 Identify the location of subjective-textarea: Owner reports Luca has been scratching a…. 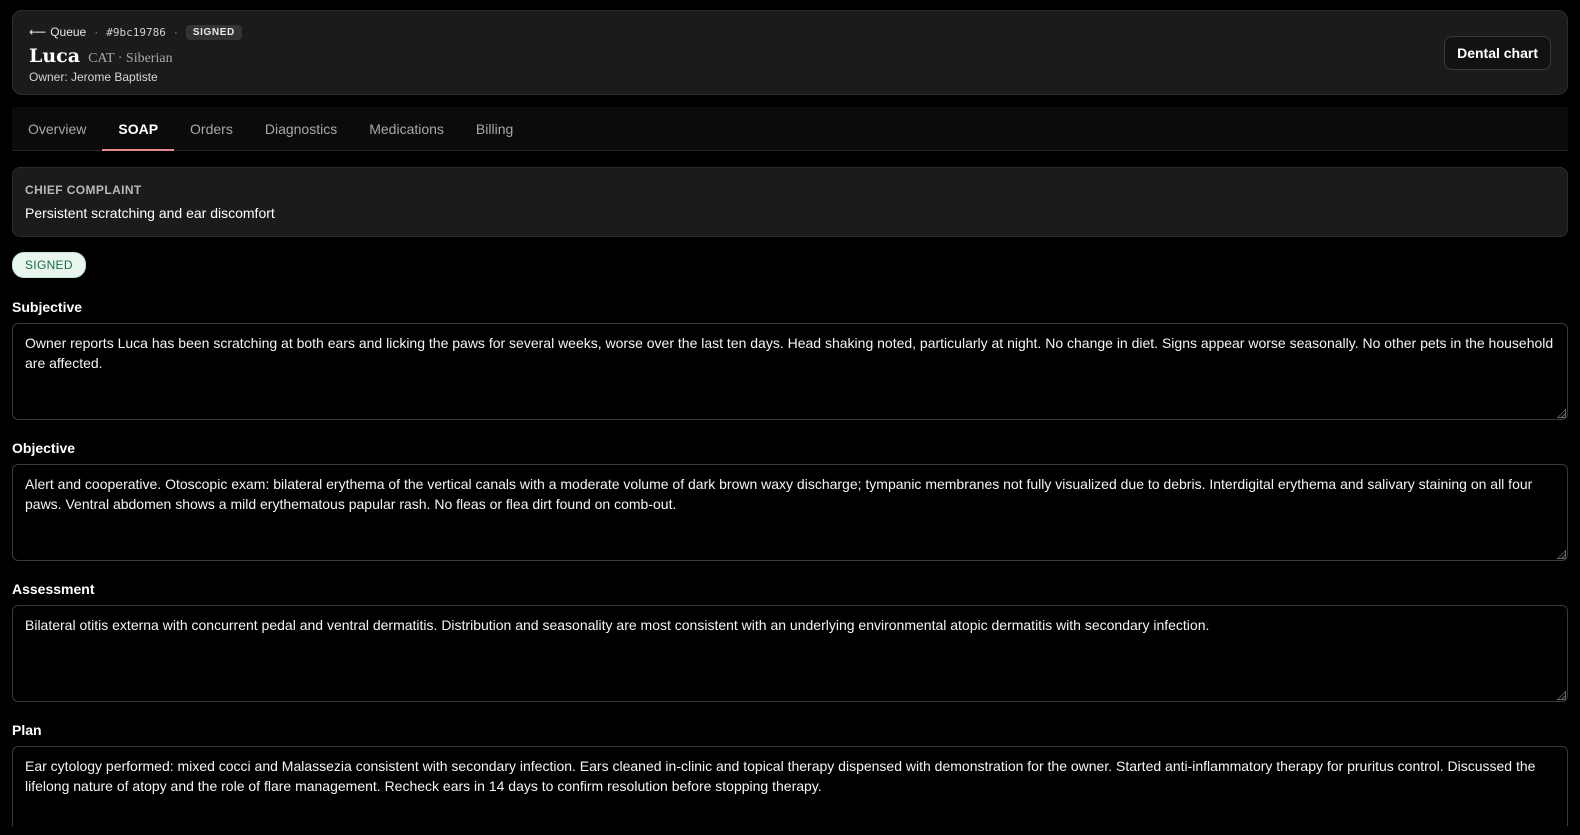
(790, 371).